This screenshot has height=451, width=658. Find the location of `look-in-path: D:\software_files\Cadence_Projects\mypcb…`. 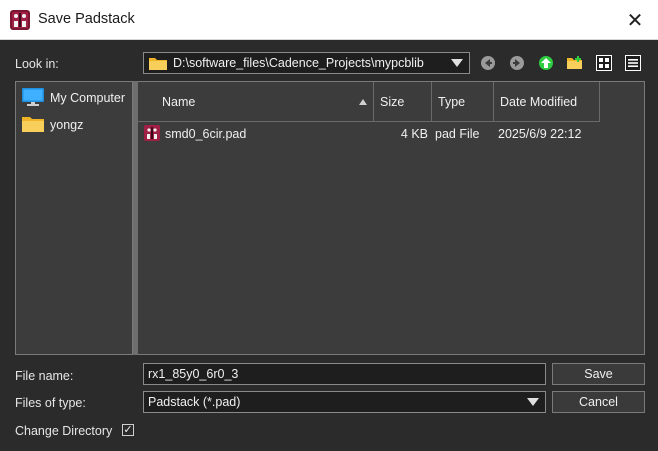

look-in-path: D:\software_files\Cadence_Projects\mypcb… is located at coordinates (298, 63).